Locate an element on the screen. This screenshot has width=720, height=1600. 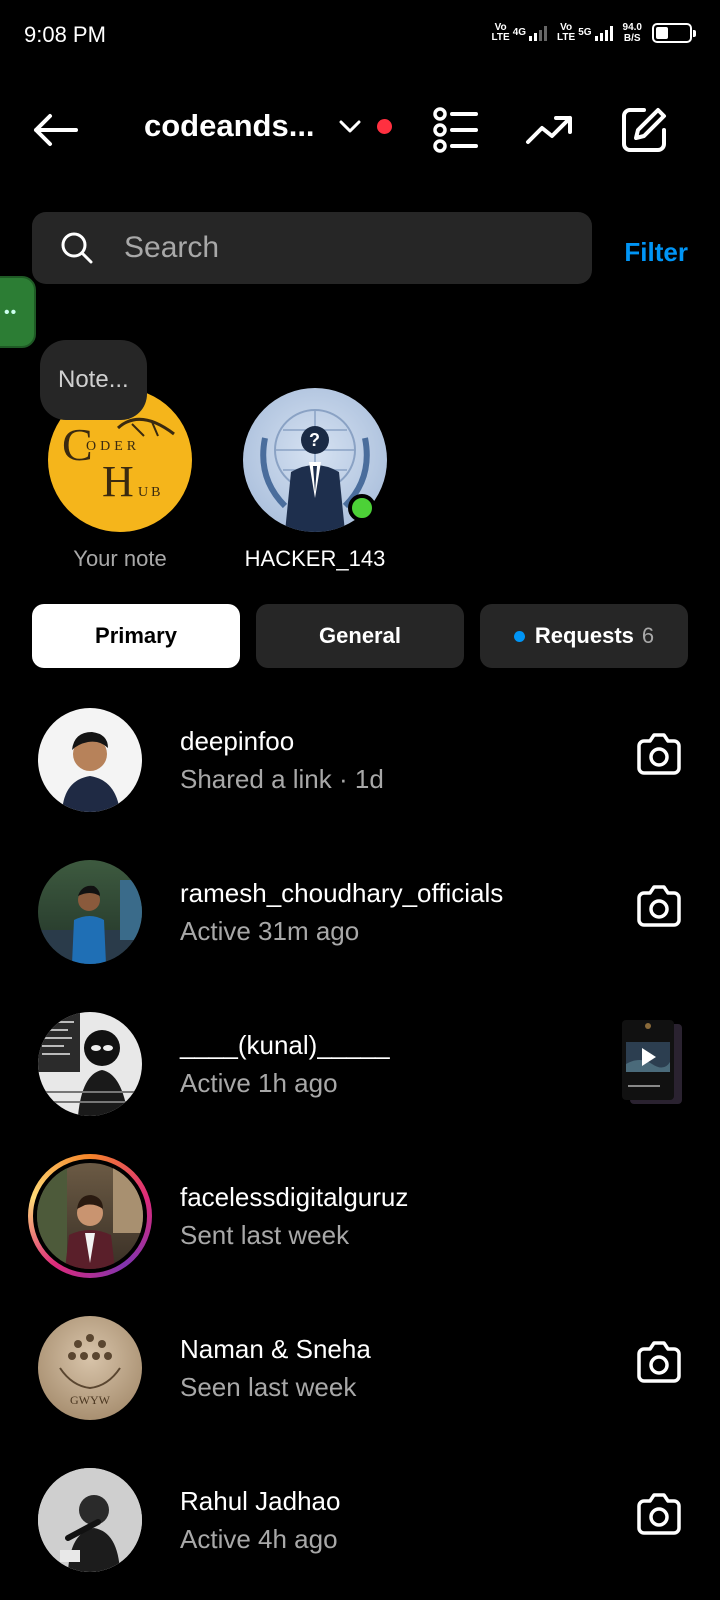
back-button is located at coordinates (55, 130).